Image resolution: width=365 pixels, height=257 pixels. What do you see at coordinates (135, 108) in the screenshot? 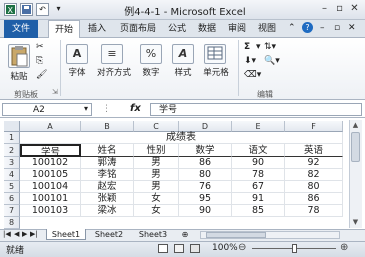
I see `insert-function-icon: fx` at bounding box center [135, 108].